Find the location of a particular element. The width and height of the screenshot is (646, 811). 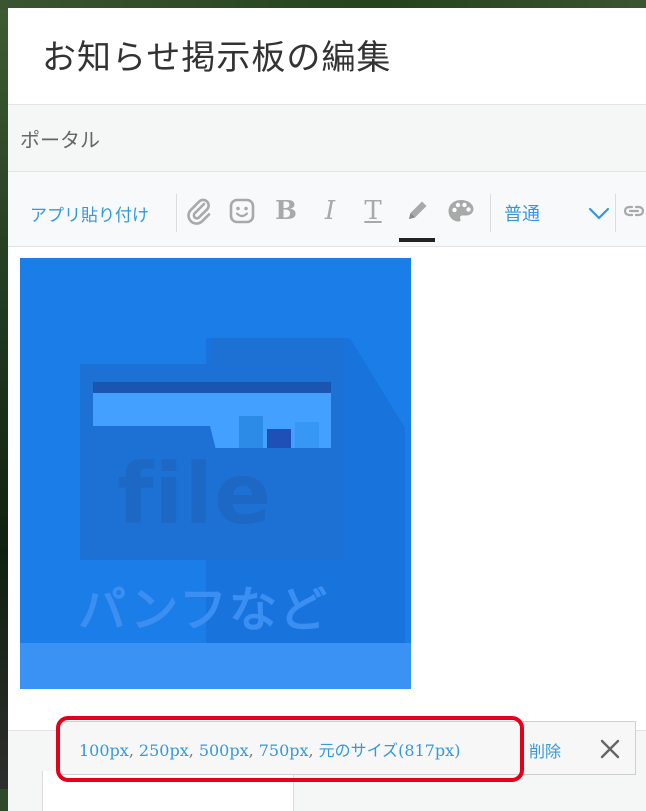

background-color-button is located at coordinates (461, 211).